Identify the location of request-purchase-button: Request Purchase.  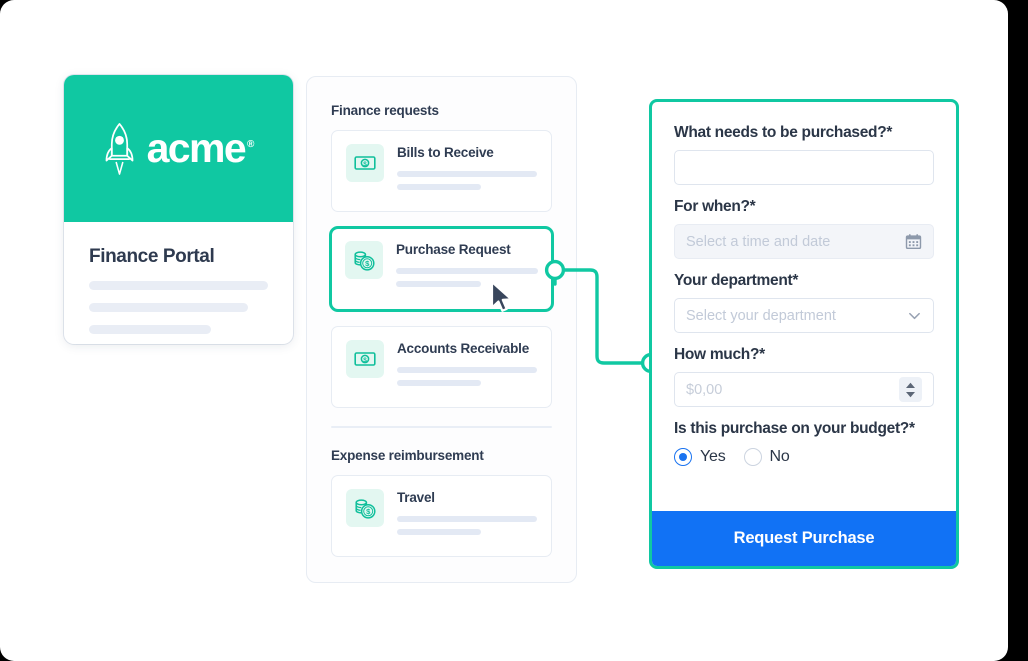
(804, 538).